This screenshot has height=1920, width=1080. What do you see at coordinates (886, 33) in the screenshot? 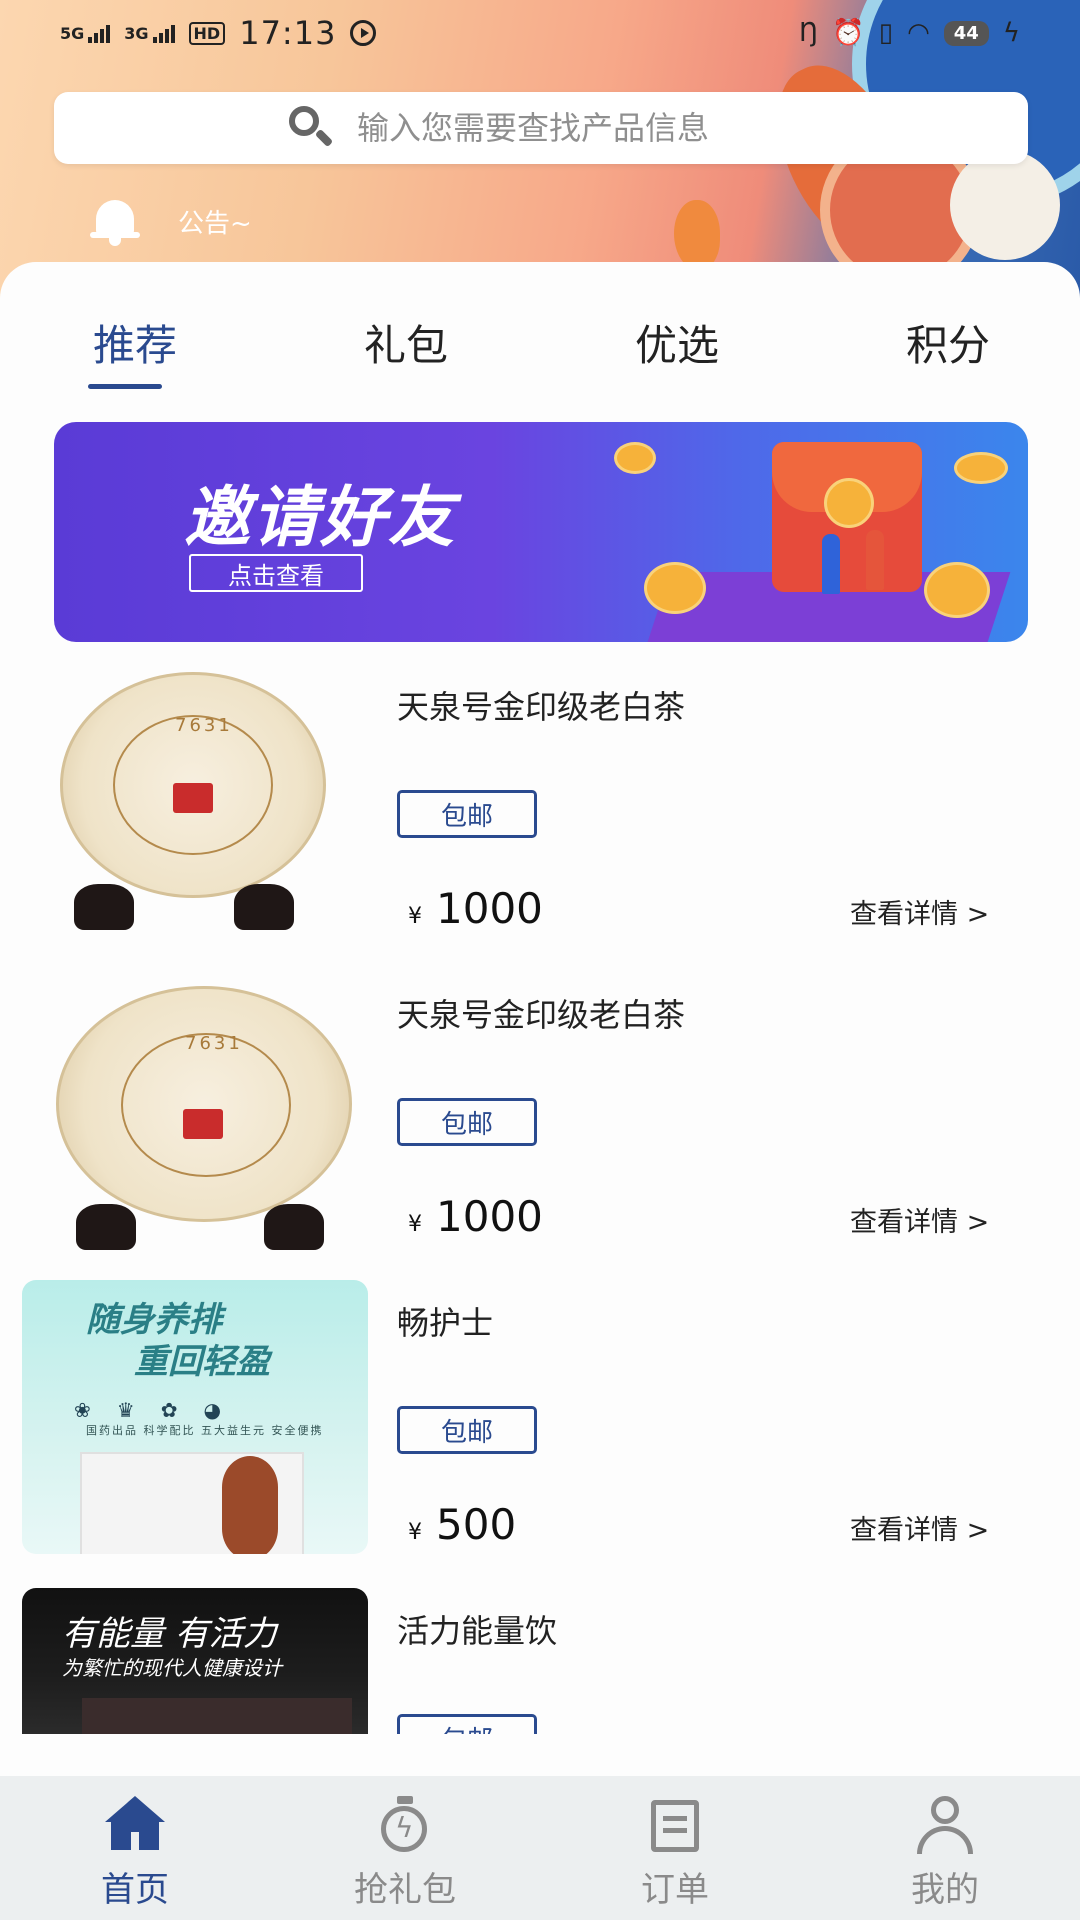
I see `vibrate-icon: ▯` at bounding box center [886, 33].